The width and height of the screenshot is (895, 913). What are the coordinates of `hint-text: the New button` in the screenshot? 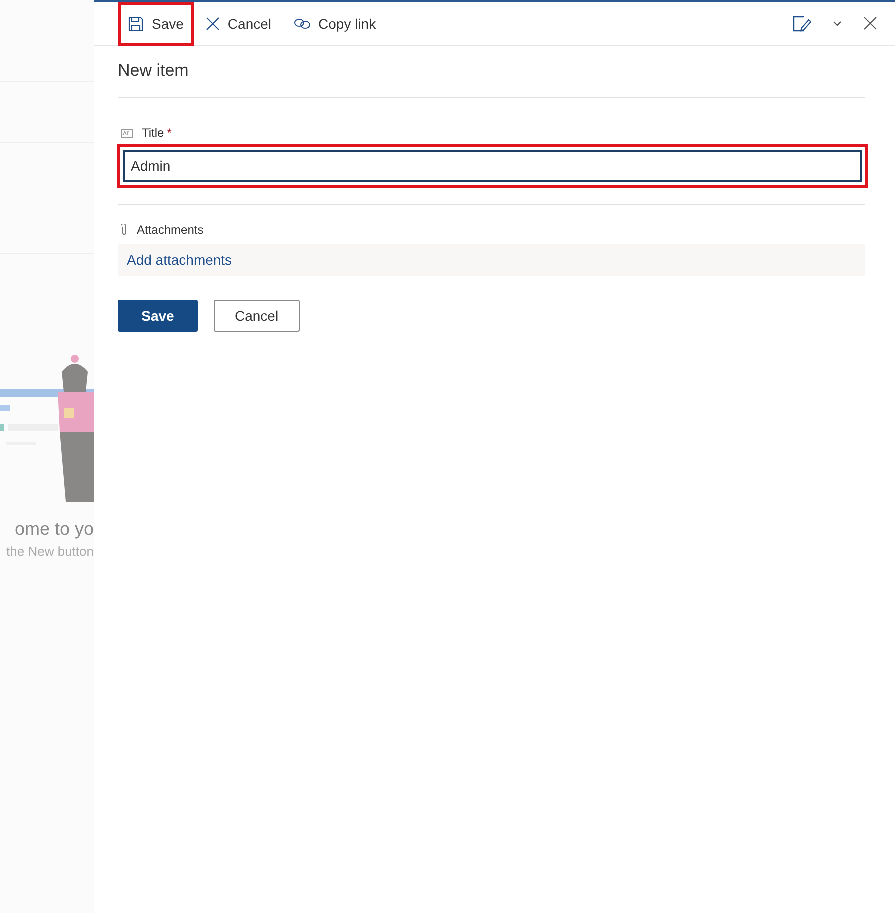 It's located at (50, 551).